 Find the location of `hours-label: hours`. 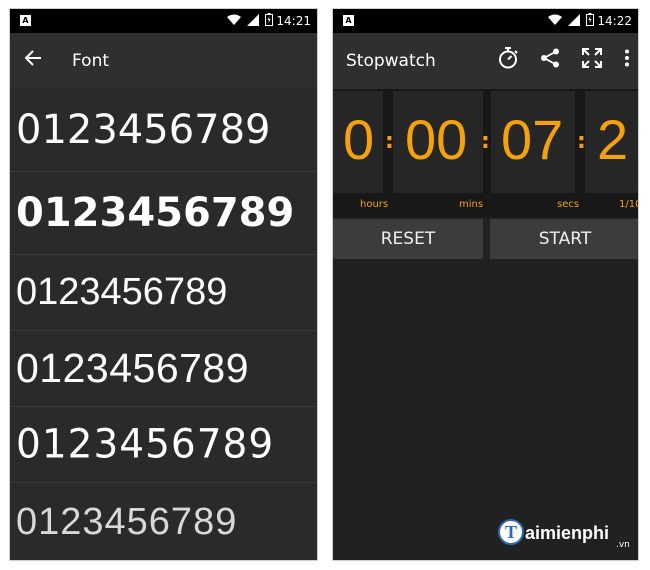

hours-label: hours is located at coordinates (374, 204).